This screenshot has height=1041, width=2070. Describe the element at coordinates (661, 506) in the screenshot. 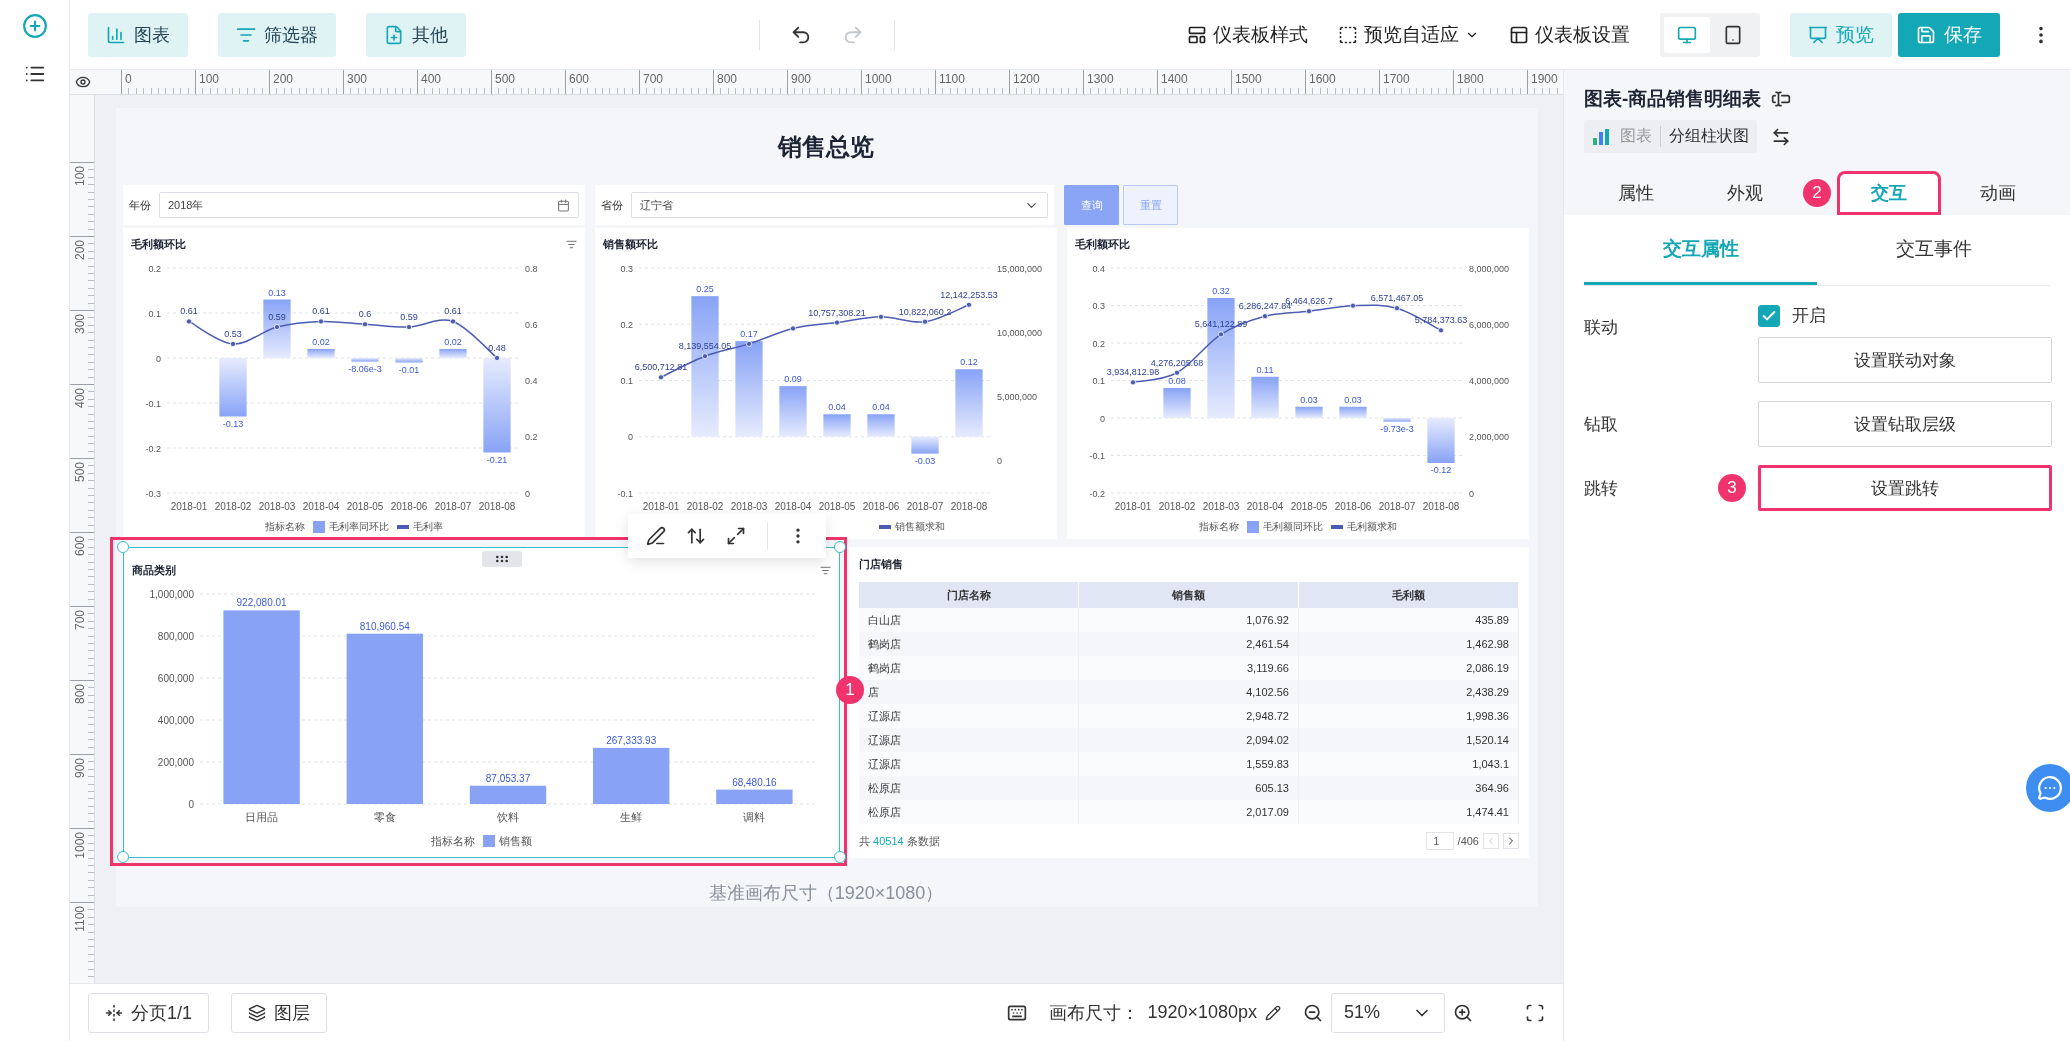

I see `axis-label: 2018-01` at that location.